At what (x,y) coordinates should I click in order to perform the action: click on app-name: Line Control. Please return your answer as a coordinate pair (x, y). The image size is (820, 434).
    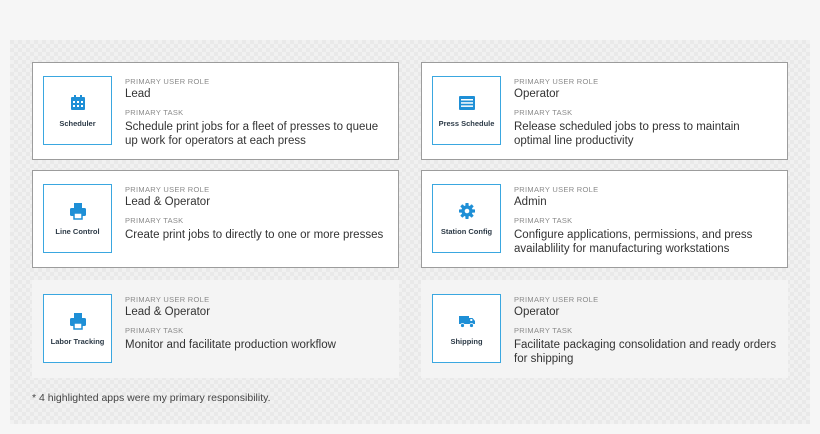
    Looking at the image, I should click on (77, 231).